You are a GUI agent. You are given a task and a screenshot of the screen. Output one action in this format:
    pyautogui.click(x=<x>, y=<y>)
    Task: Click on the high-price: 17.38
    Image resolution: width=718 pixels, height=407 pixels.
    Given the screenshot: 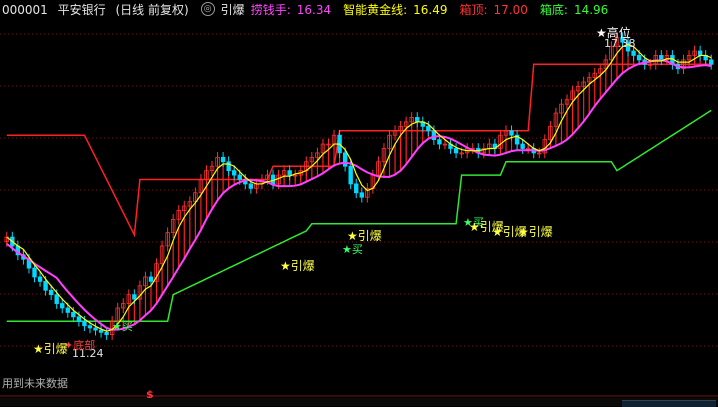 What is the action you would take?
    pyautogui.click(x=620, y=43)
    